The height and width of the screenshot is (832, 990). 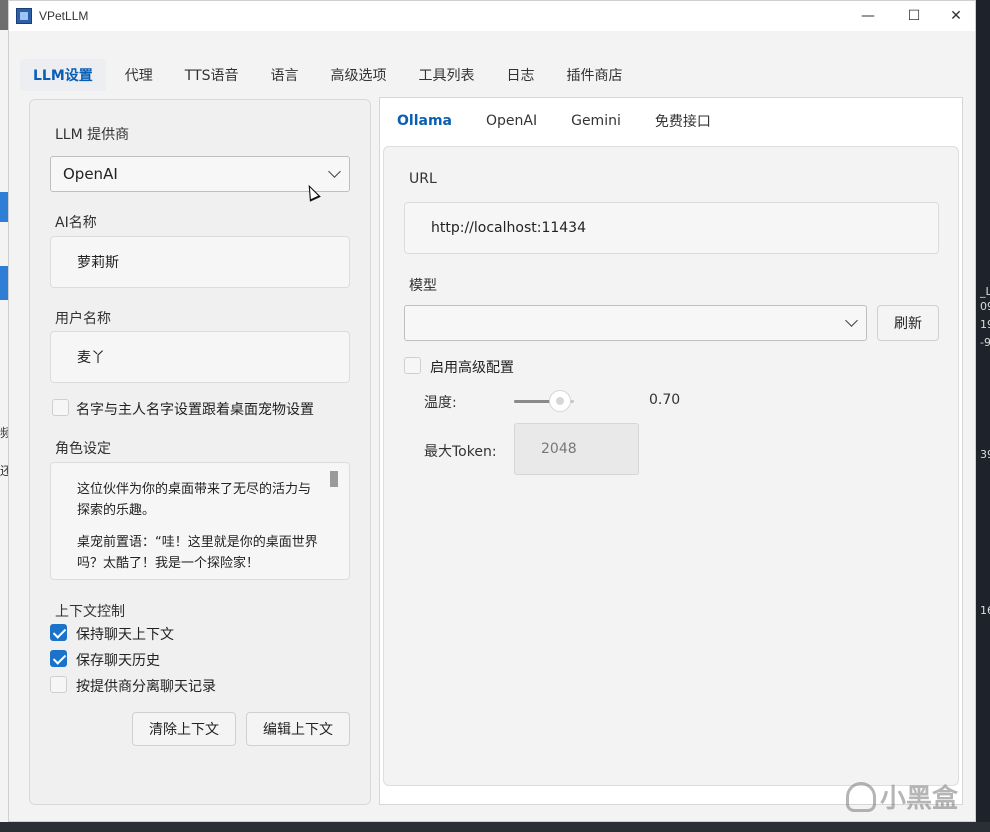 What do you see at coordinates (985, 306) in the screenshot?
I see `desktop-text: 09` at bounding box center [985, 306].